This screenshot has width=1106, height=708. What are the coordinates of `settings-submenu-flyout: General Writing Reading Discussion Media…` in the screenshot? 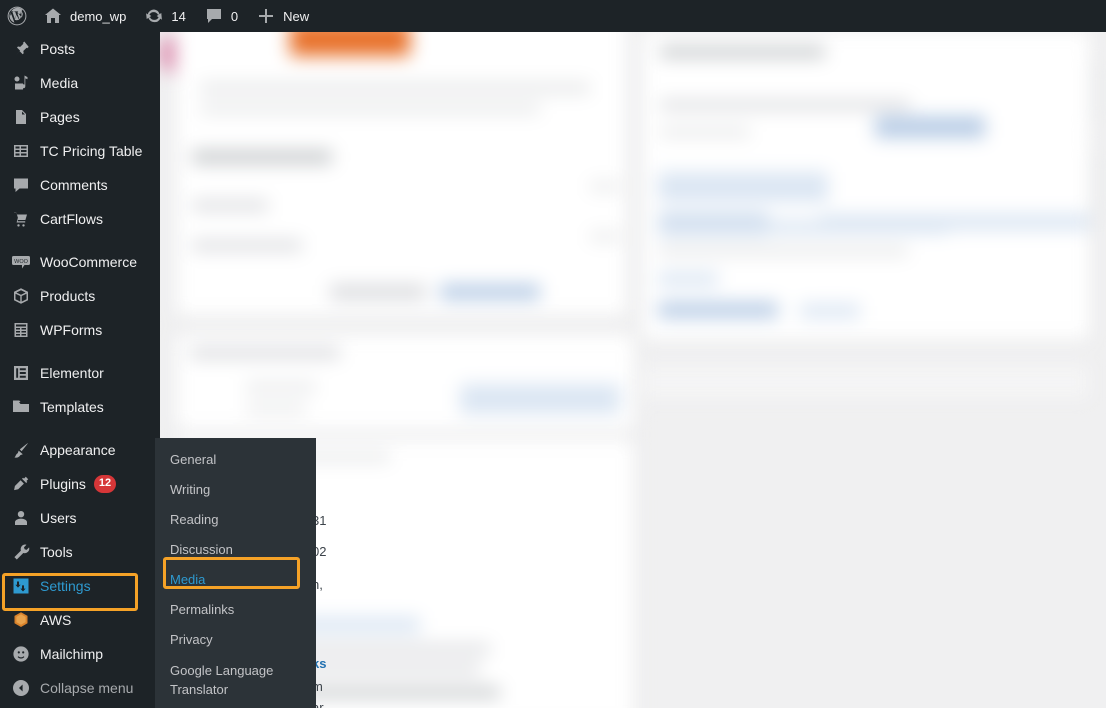 It's located at (235, 573).